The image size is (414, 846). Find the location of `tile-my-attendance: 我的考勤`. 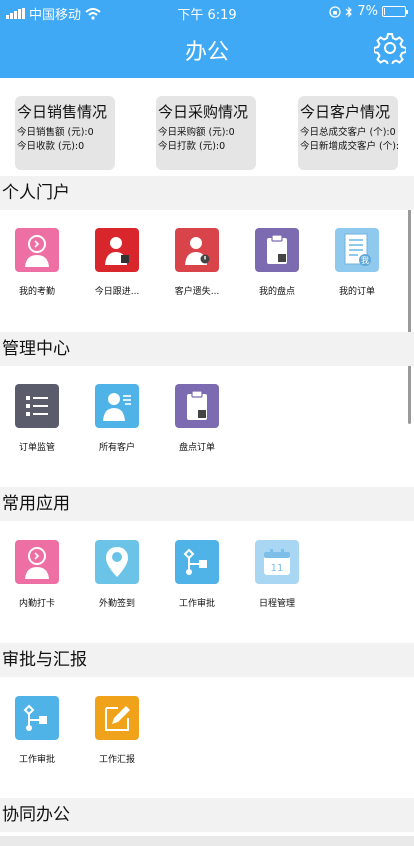

tile-my-attendance: 我的考勤 is located at coordinates (37, 262).